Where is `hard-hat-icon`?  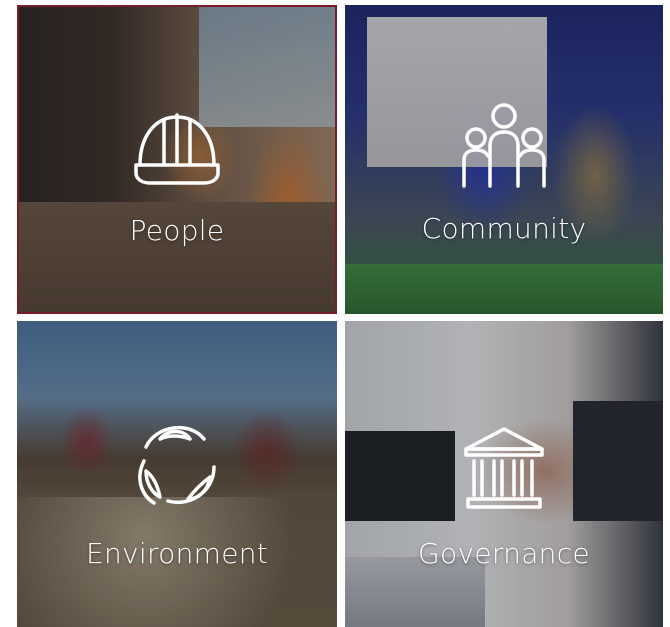 hard-hat-icon is located at coordinates (177, 149).